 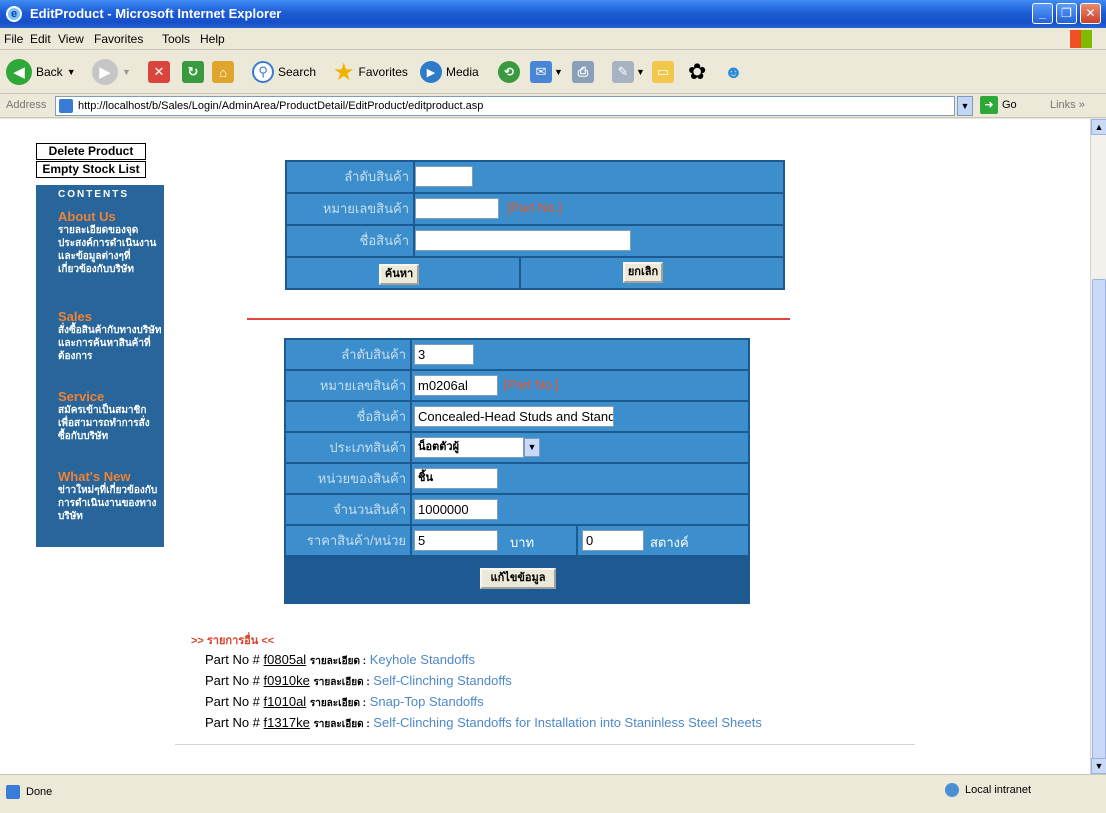 I want to click on search-button-cell: ค้นหา, so click(x=403, y=273).